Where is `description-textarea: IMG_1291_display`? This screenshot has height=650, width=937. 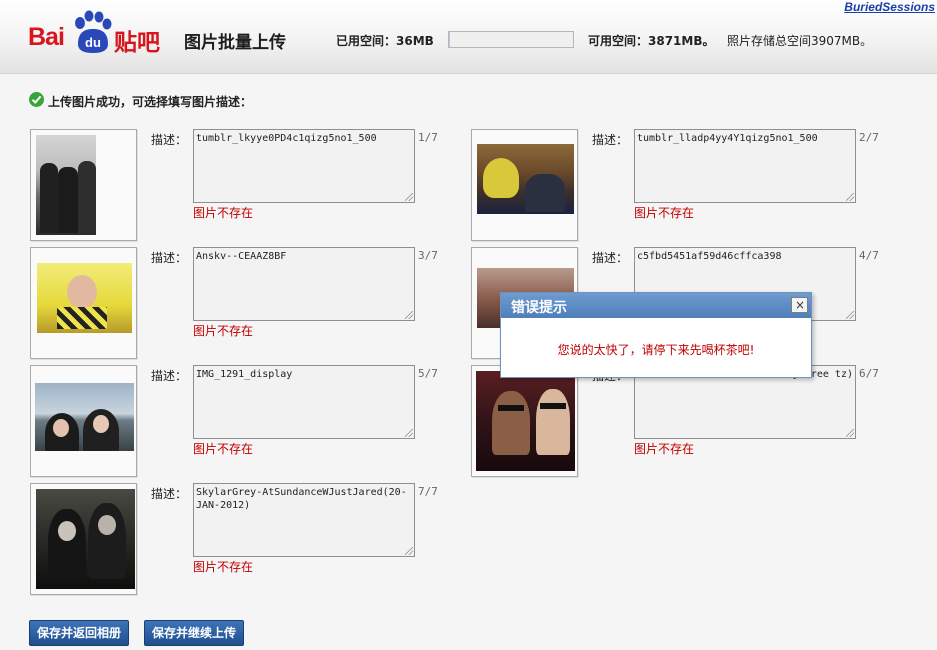
description-textarea: IMG_1291_display is located at coordinates (304, 402).